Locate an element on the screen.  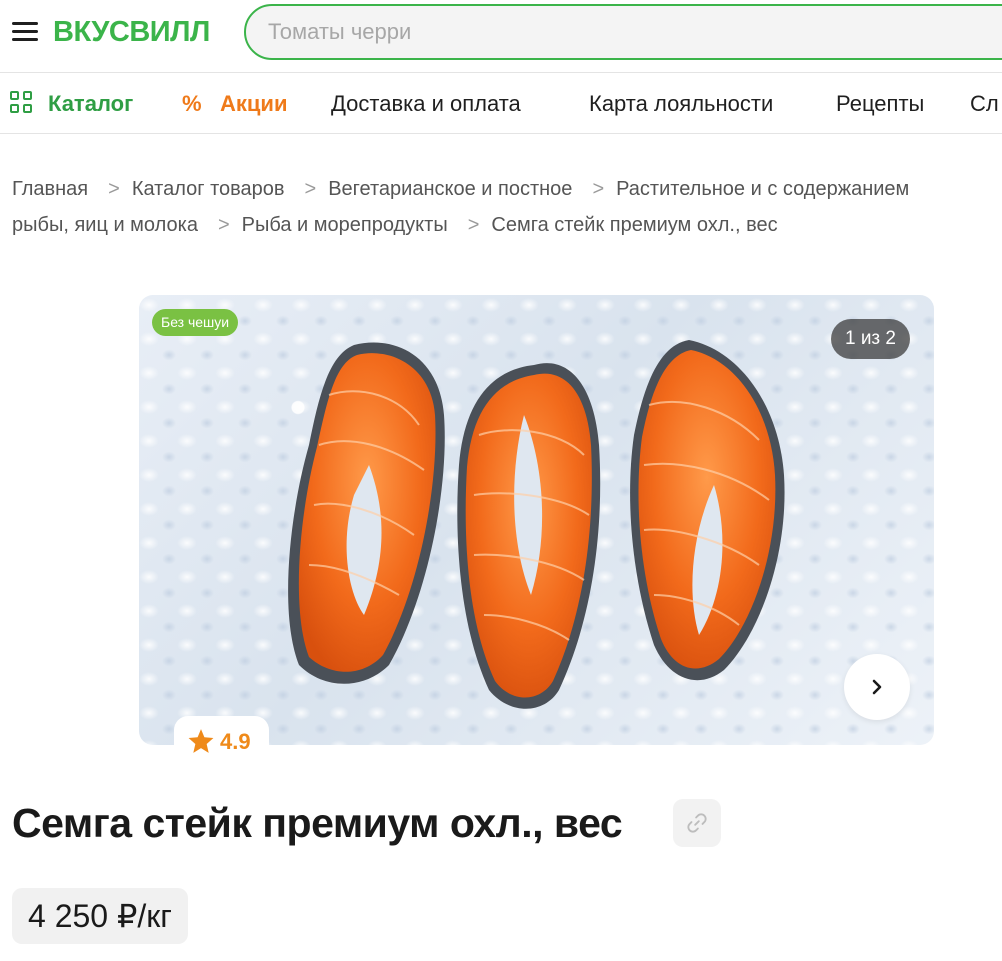
grid-icon is located at coordinates (22, 103).